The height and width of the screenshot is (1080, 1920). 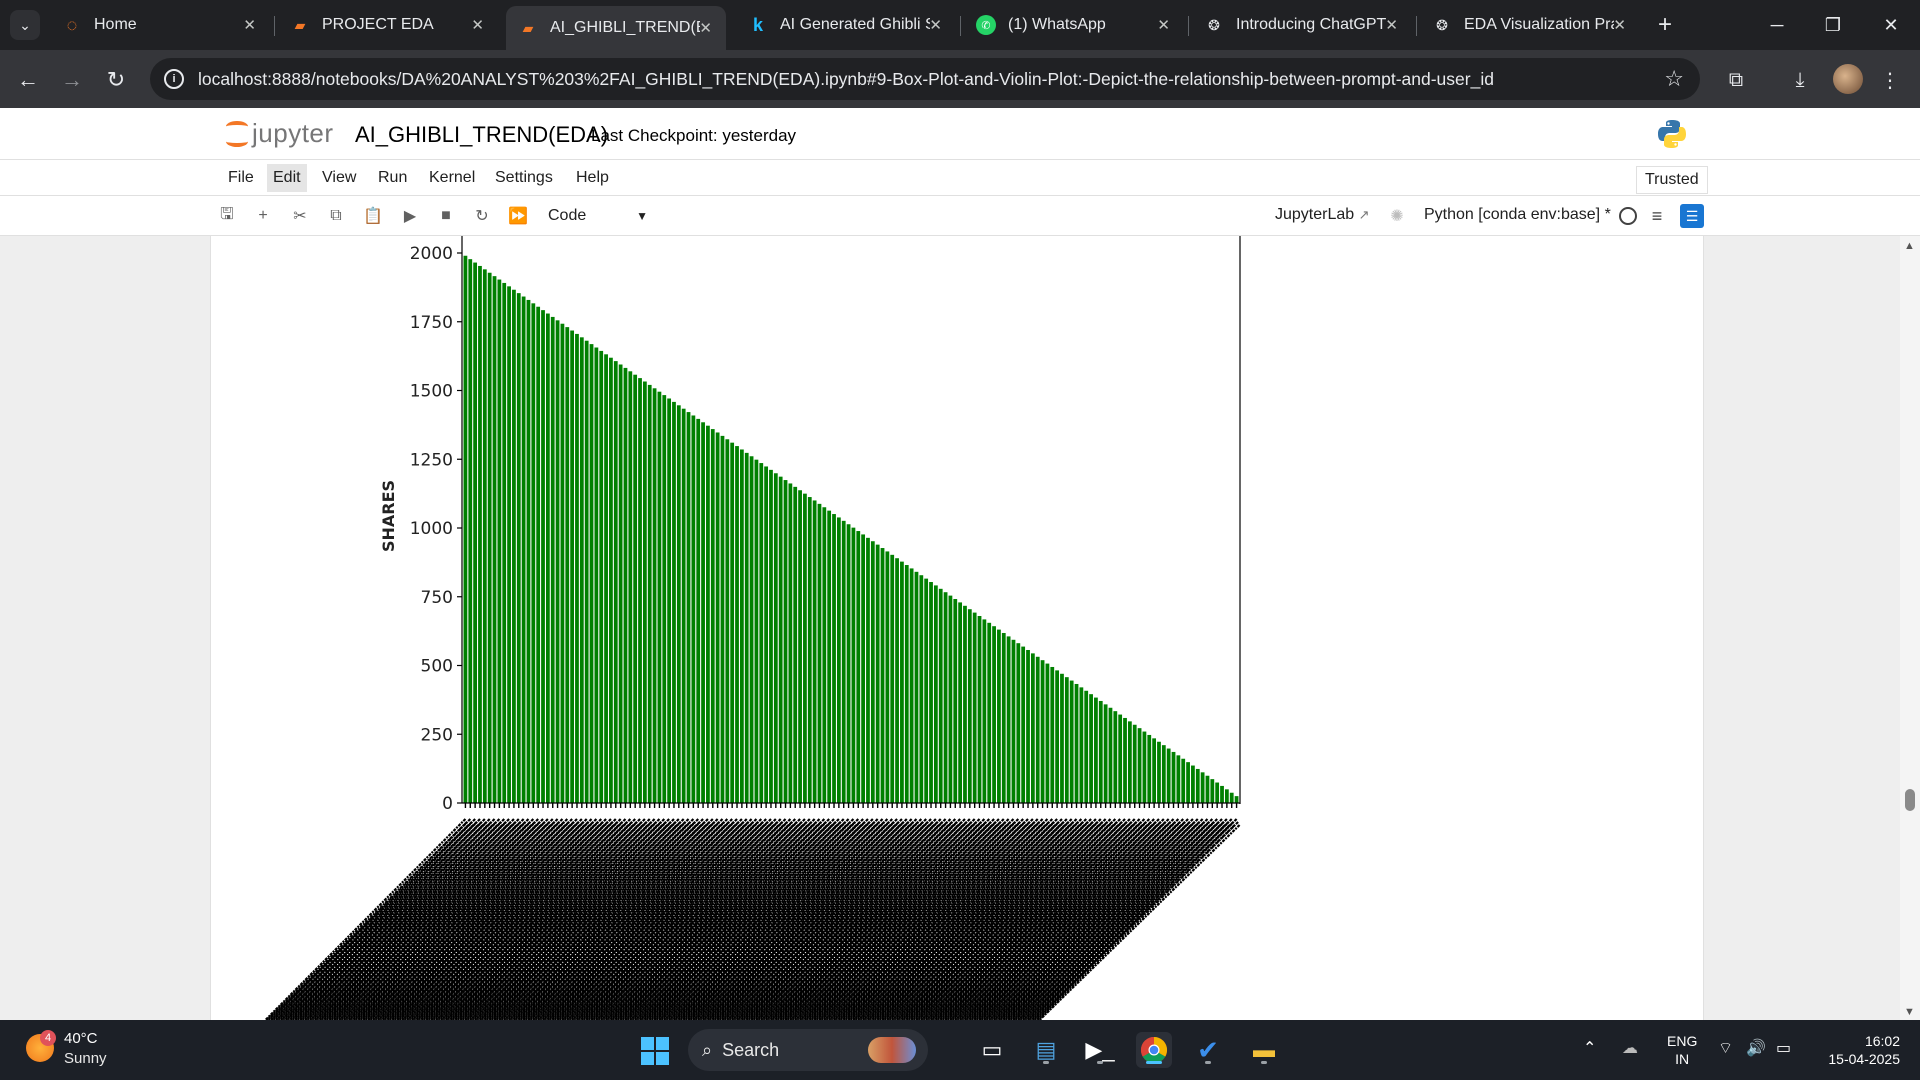 What do you see at coordinates (1322, 215) in the screenshot?
I see `jupyterlab-link: JupyterLab ↗` at bounding box center [1322, 215].